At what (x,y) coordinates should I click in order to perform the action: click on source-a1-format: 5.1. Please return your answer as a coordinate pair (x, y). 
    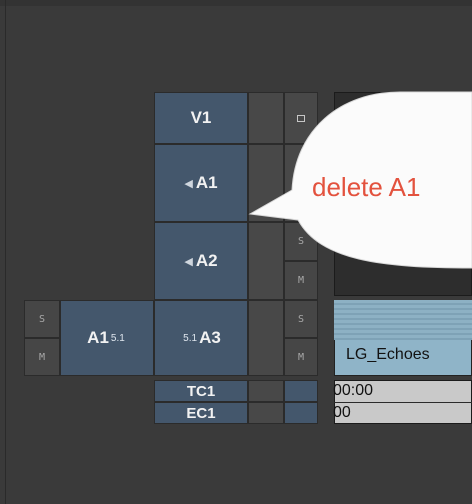
    Looking at the image, I should click on (117, 338).